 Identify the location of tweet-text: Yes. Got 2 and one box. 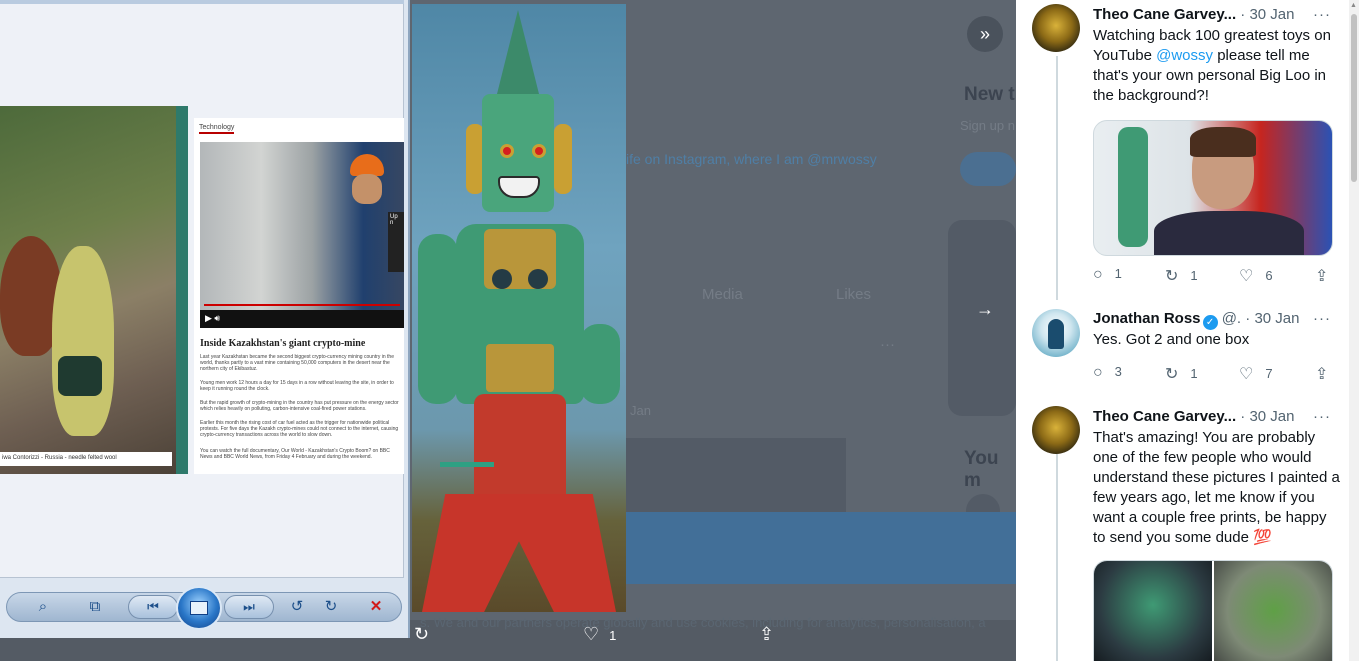
(1171, 339).